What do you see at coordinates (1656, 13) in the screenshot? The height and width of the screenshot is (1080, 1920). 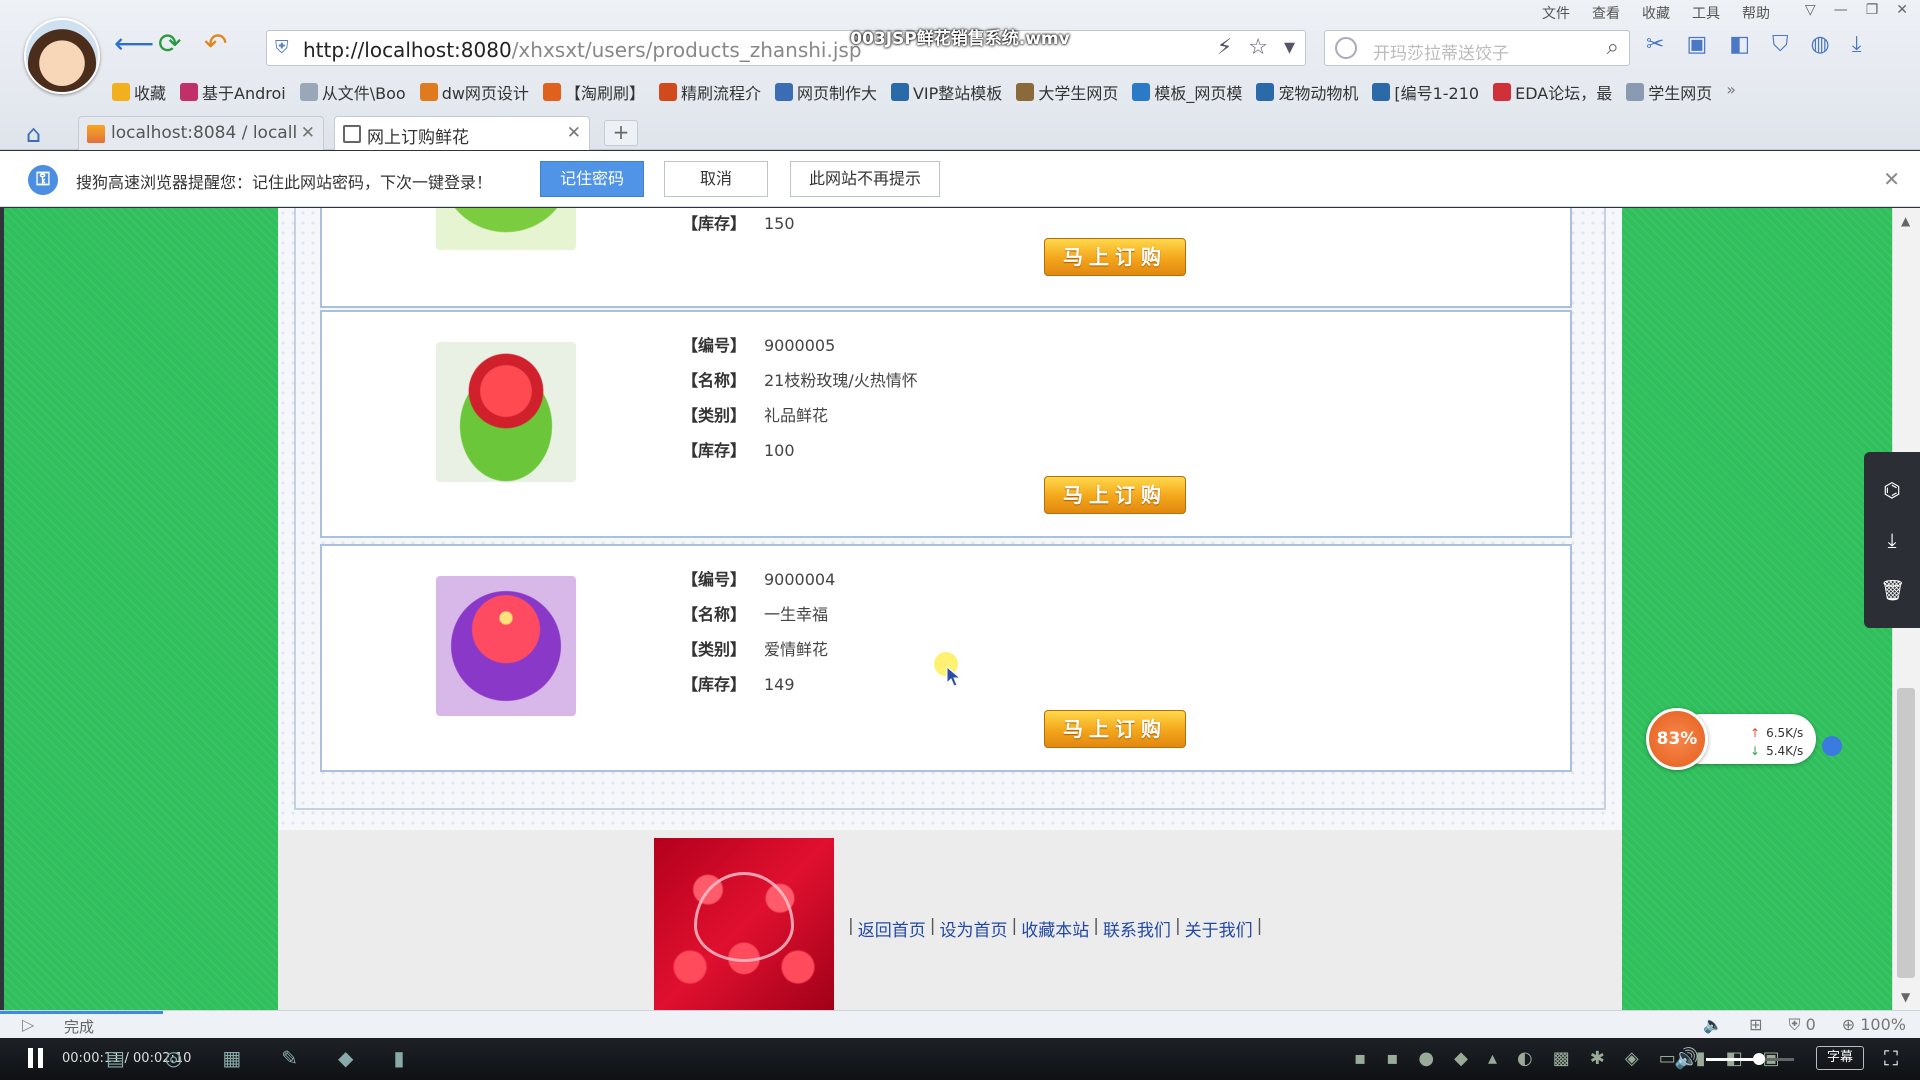 I see `menu-favorites: 收藏` at bounding box center [1656, 13].